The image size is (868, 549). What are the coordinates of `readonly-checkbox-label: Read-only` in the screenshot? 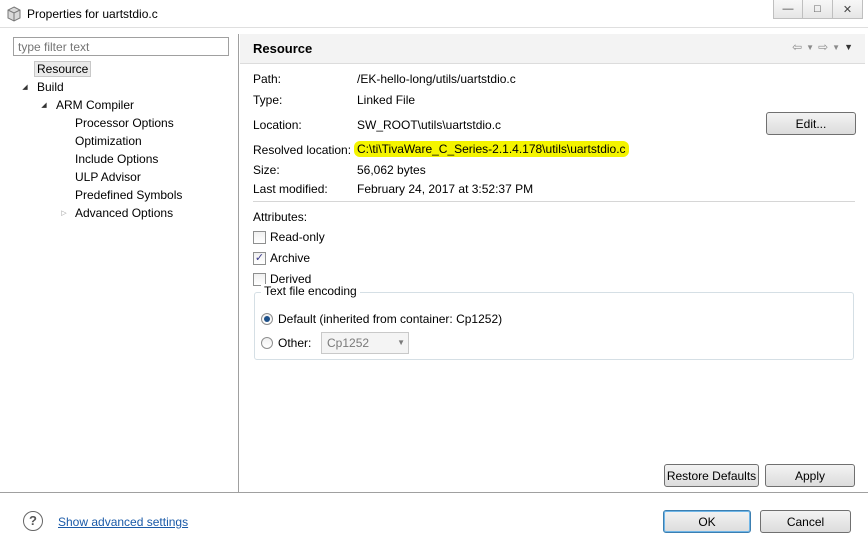 It's located at (297, 237).